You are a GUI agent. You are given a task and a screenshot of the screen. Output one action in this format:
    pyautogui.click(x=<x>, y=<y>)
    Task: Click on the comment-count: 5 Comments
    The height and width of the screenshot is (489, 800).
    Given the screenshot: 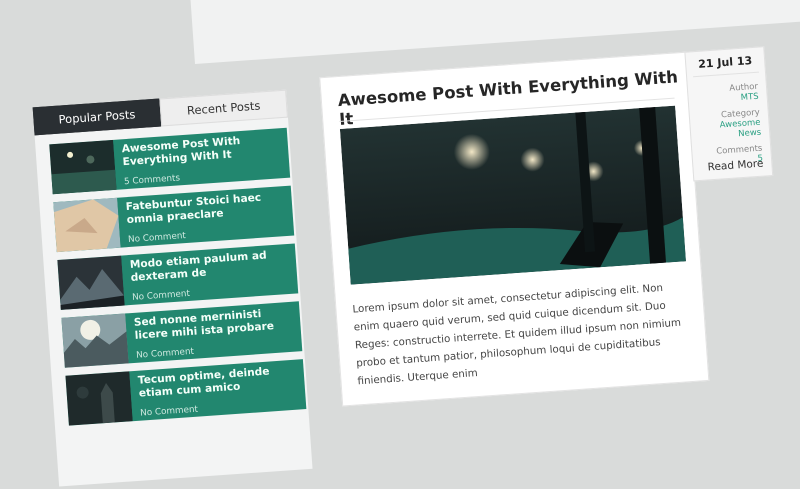 What is the action you would take?
    pyautogui.click(x=152, y=180)
    